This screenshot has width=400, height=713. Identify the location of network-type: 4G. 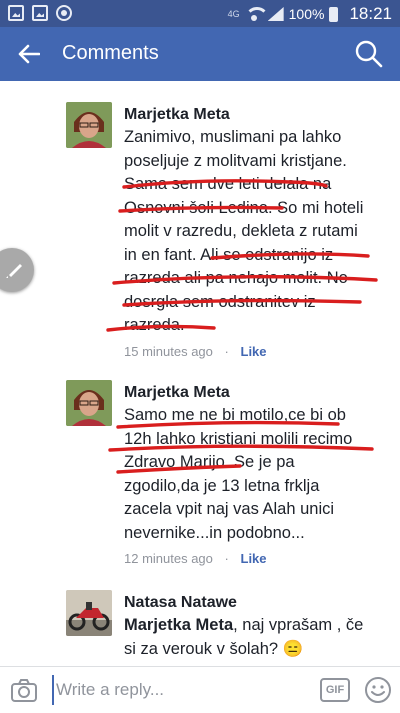
(233, 13).